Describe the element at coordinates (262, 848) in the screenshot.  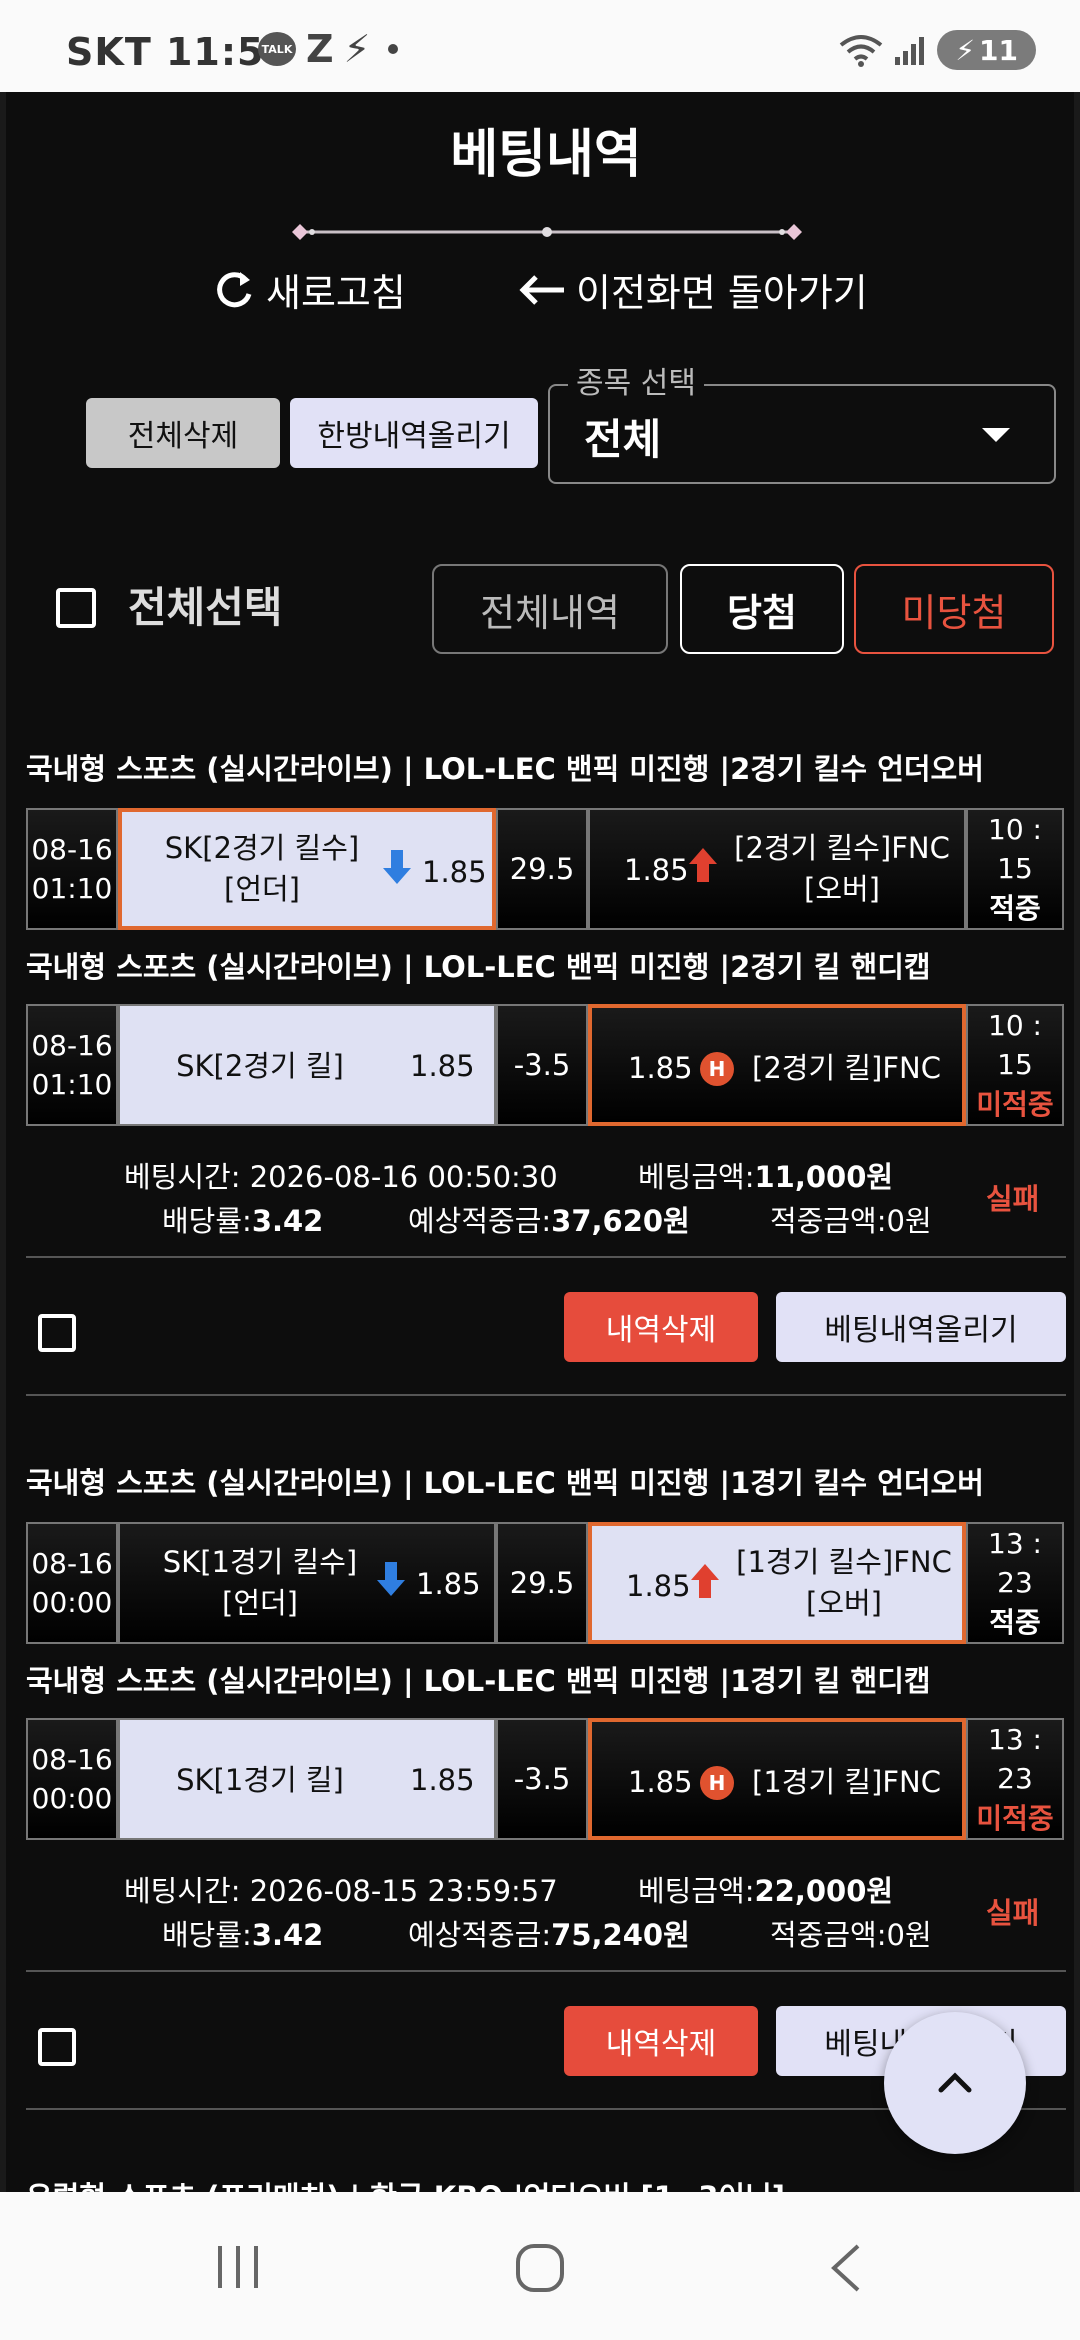
I see `home-team-label: SK[2경기 킬수]` at that location.